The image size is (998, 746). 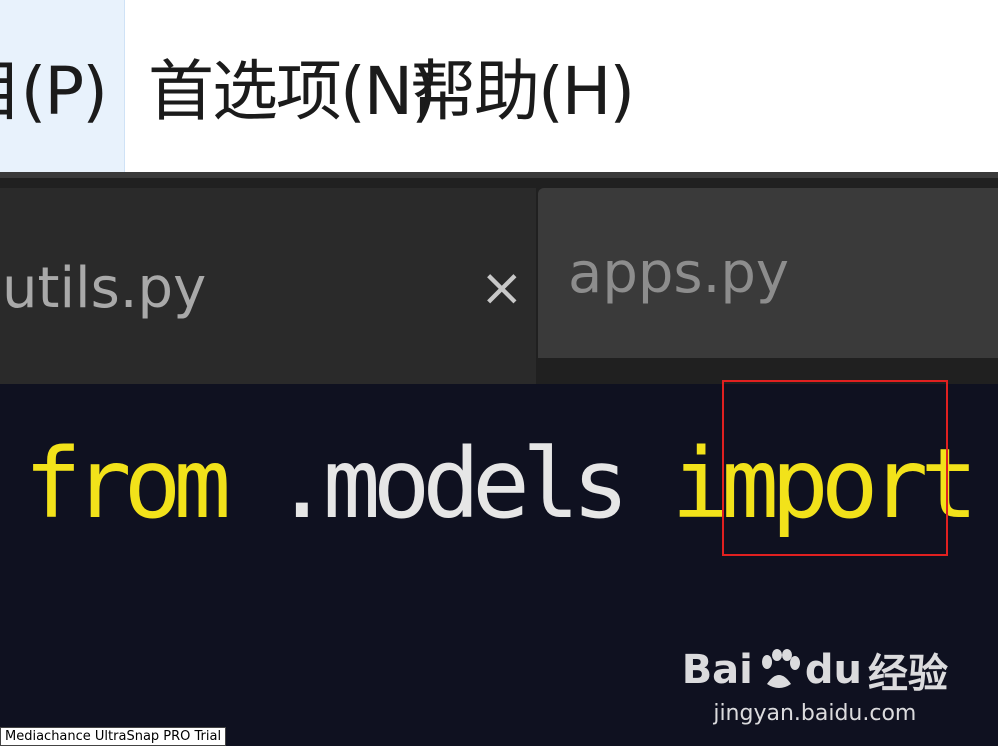 What do you see at coordinates (447, 484) in the screenshot?
I see `module-name: .models` at bounding box center [447, 484].